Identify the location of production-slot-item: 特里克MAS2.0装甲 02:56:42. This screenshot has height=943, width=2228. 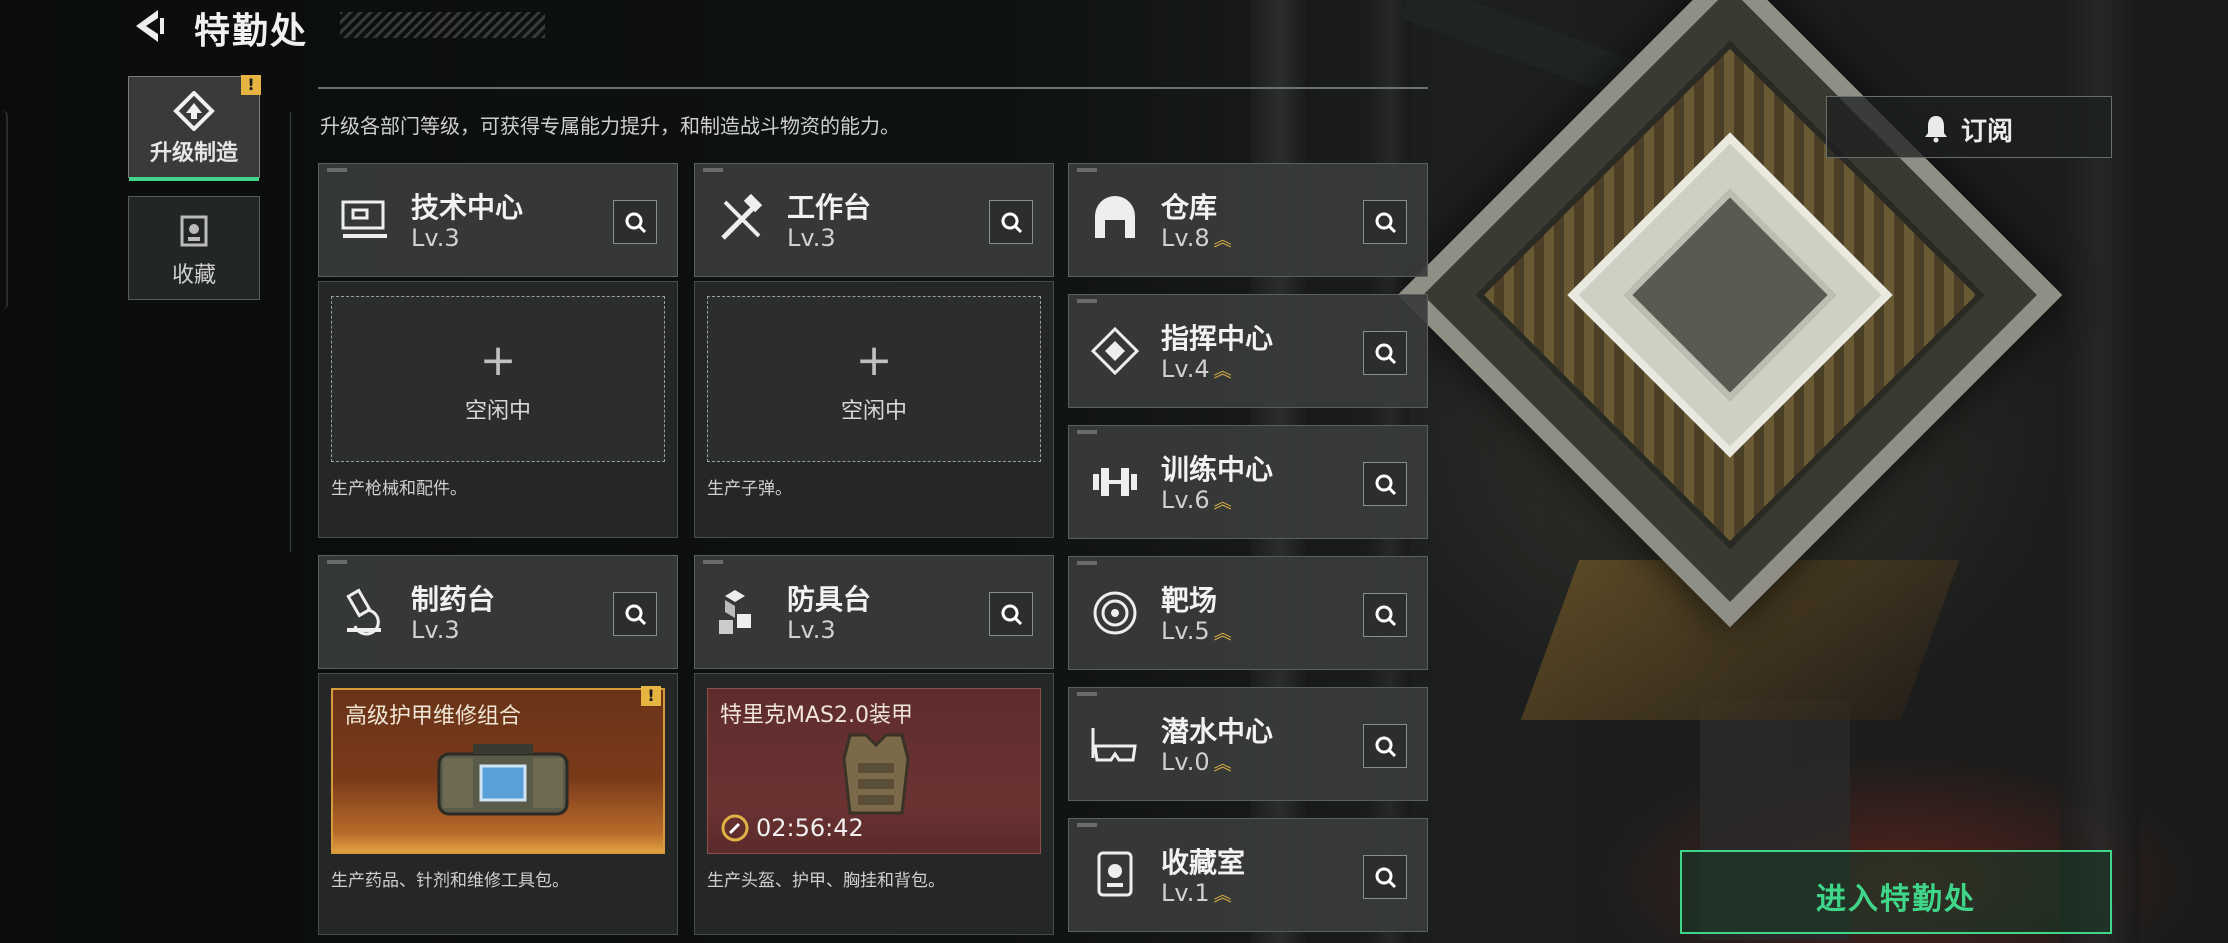
(874, 771).